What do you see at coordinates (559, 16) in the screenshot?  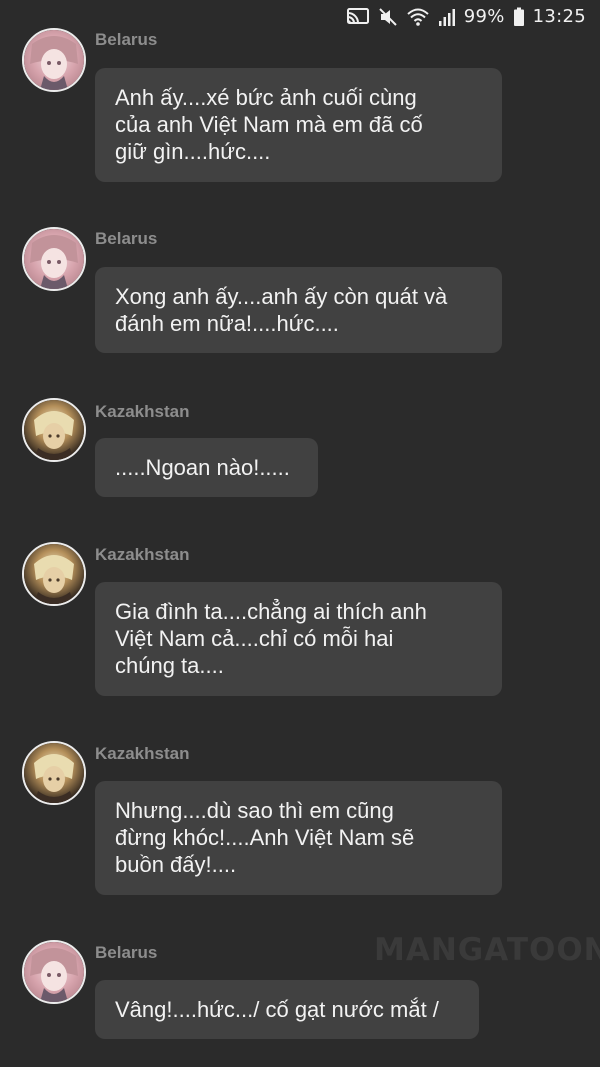 I see `clock: 13:25` at bounding box center [559, 16].